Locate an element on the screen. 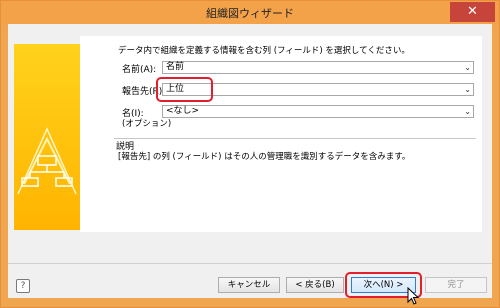  title-field-combo: <なし> ⌄ is located at coordinates (318, 111).